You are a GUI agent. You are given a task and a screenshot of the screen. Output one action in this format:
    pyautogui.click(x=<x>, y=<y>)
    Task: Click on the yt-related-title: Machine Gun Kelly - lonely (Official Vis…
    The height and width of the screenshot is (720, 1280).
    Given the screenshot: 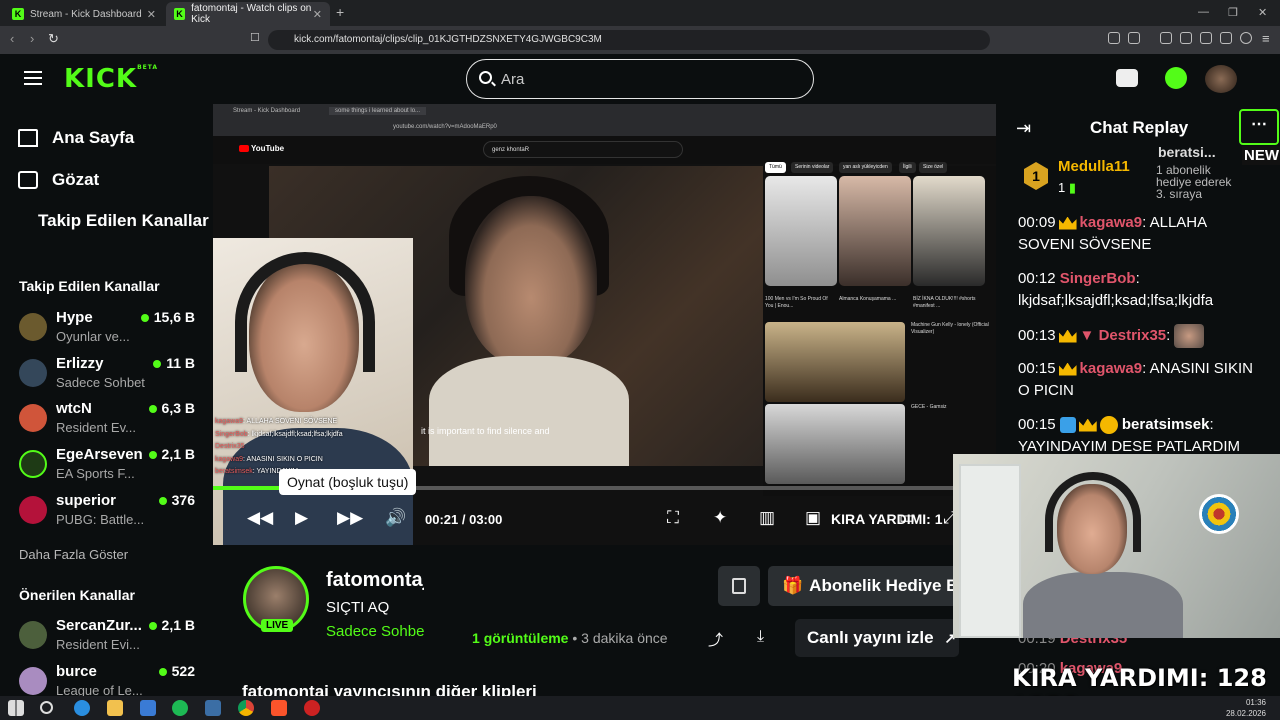 What is the action you would take?
    pyautogui.click(x=950, y=328)
    